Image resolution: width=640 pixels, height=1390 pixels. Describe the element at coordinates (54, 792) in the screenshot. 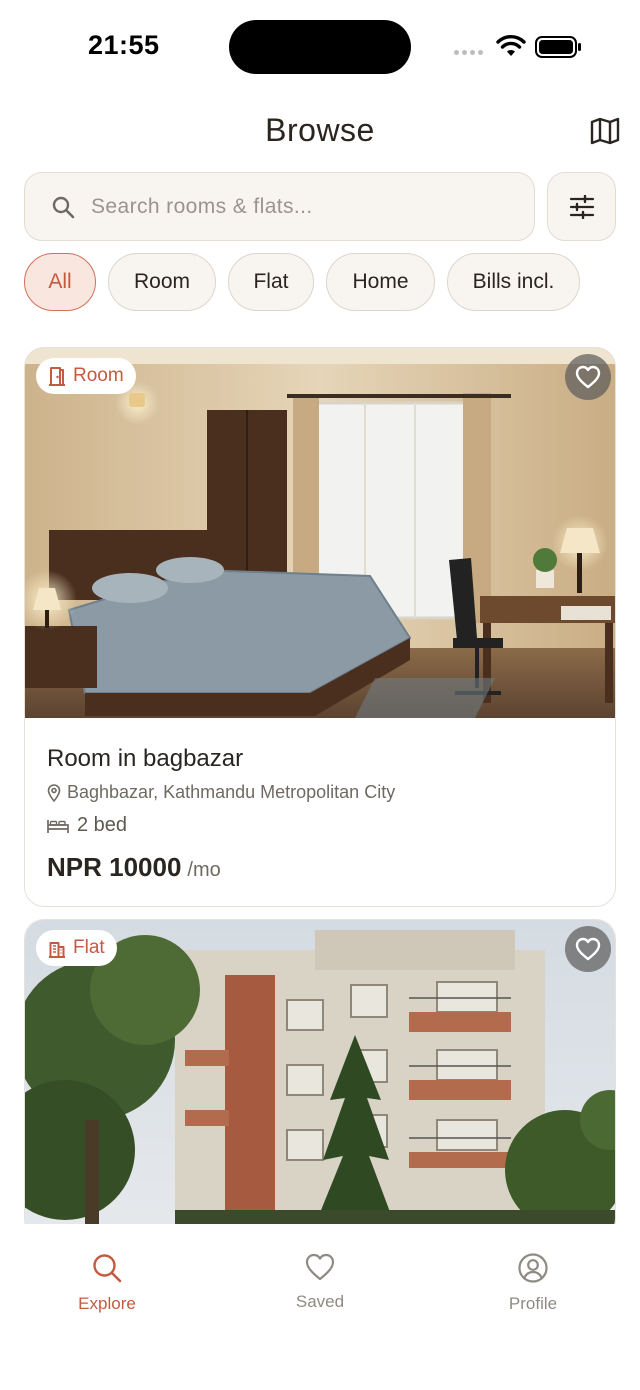

I see `location-pin-icon` at that location.